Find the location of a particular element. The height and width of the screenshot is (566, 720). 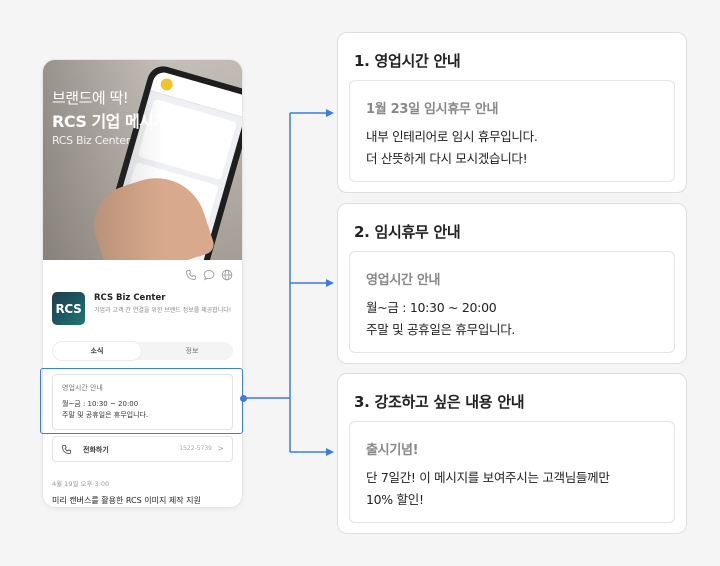

card-title: 3. 강조하고 싶은 내용 안내 is located at coordinates (439, 402).